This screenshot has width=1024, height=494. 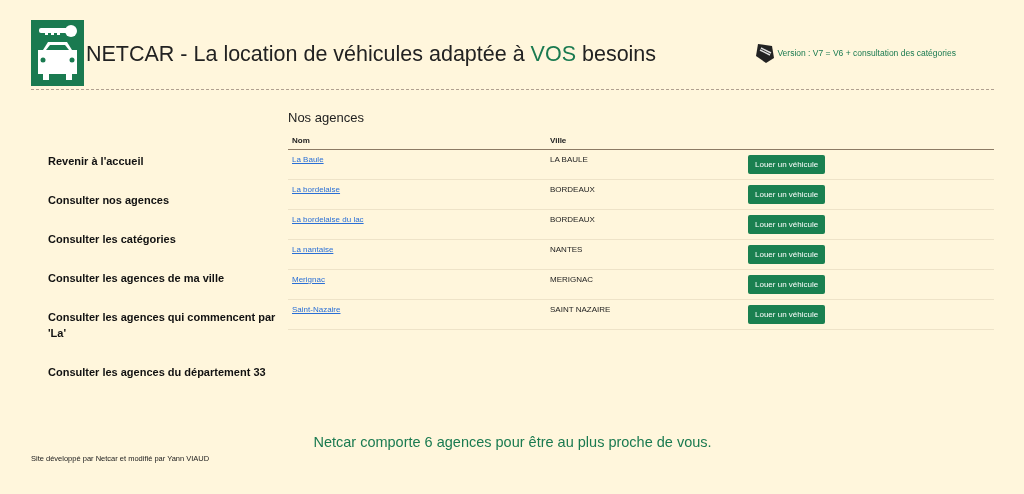 I want to click on agency-link: Saint-Nazaire, so click(x=316, y=309).